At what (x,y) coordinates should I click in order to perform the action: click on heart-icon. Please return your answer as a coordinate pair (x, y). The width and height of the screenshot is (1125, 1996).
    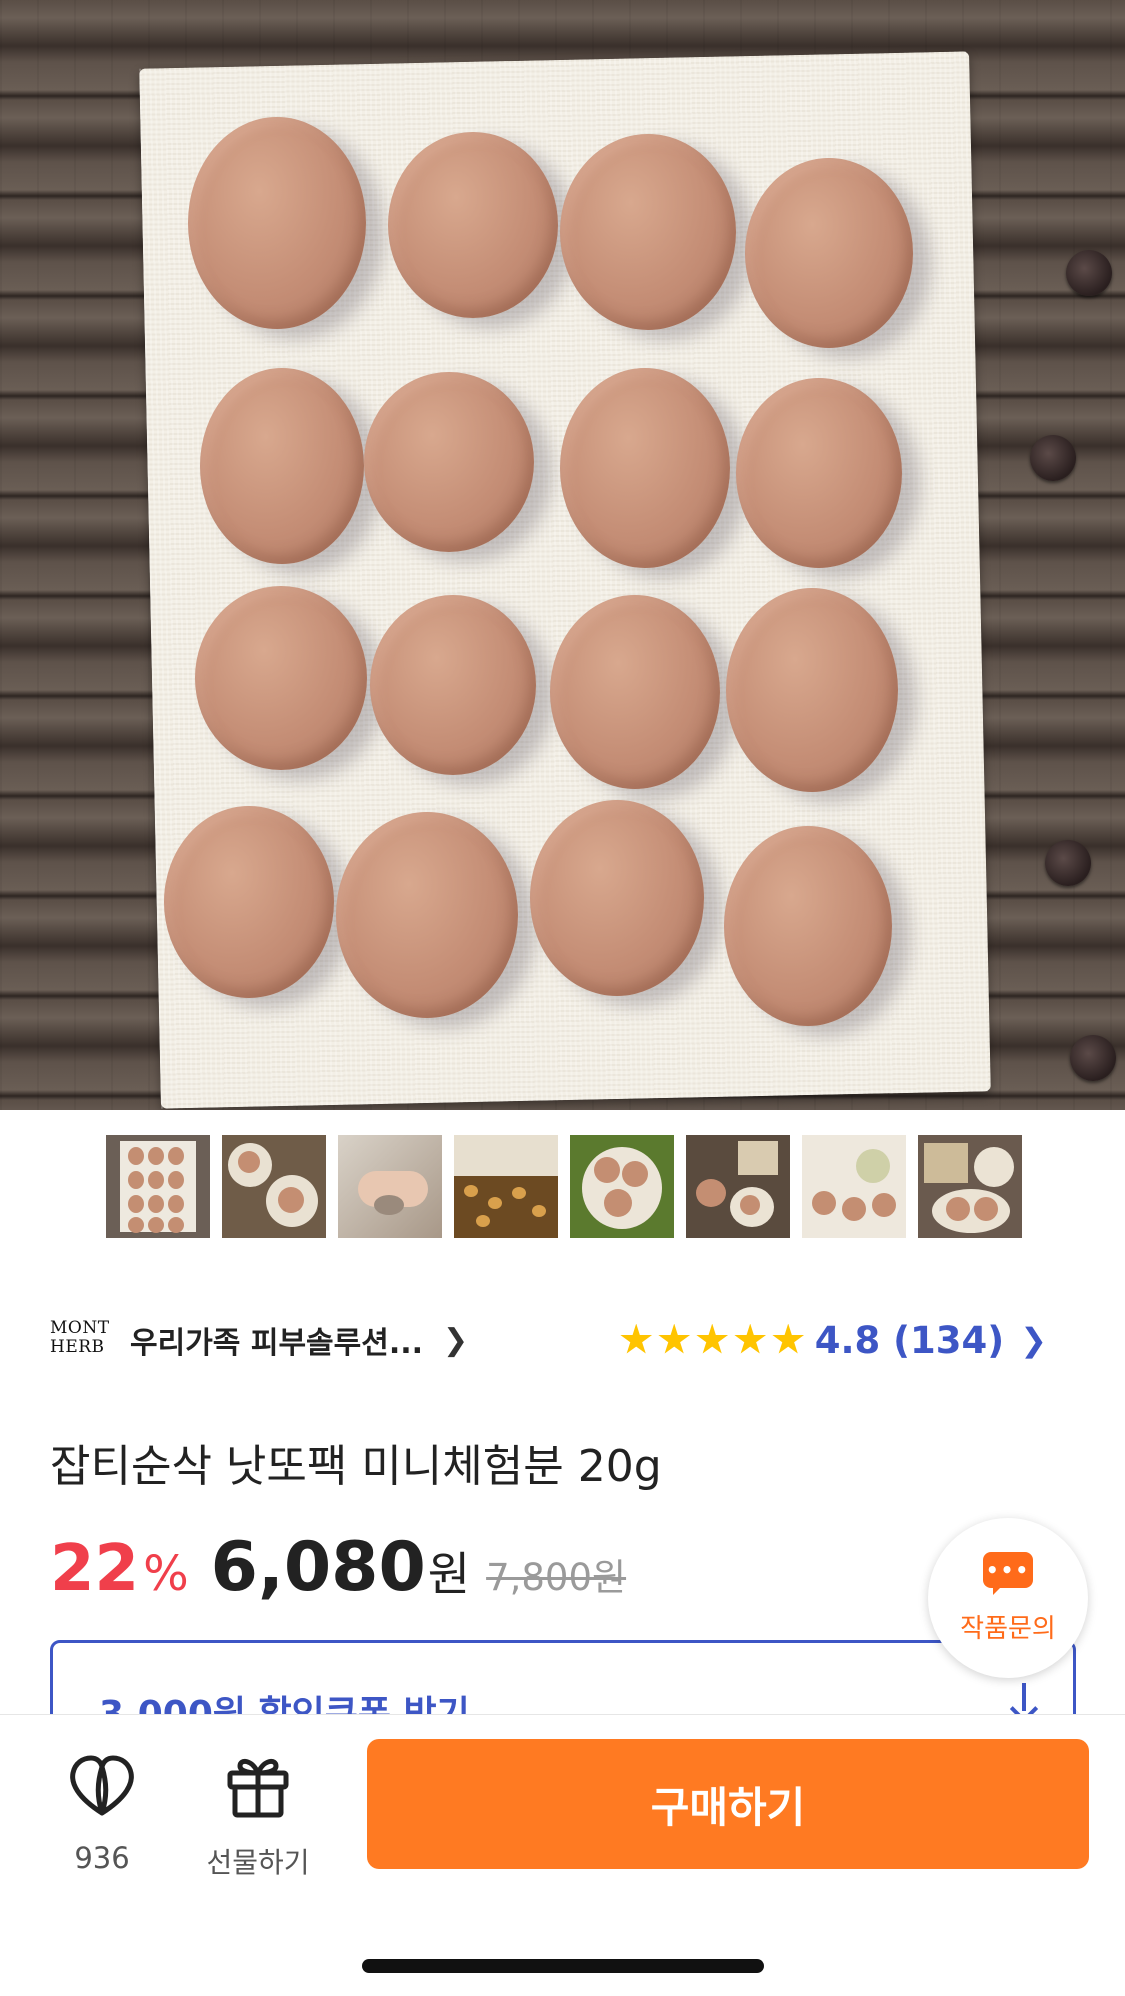
    Looking at the image, I should click on (102, 1785).